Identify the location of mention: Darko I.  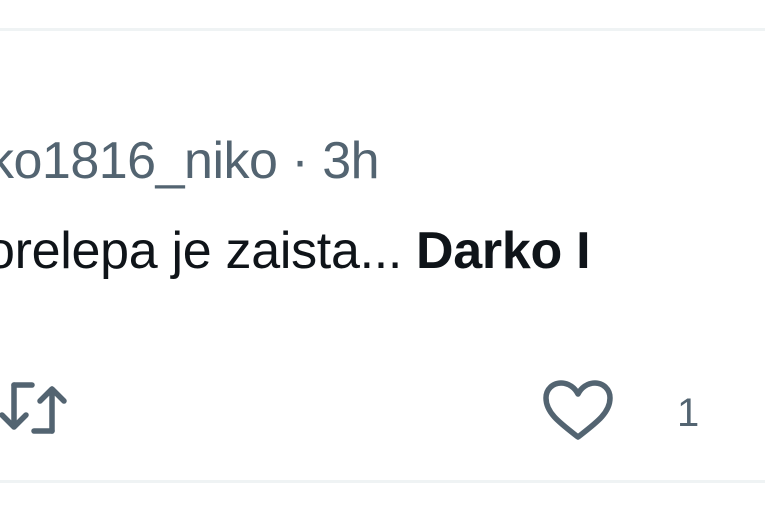
(503, 251).